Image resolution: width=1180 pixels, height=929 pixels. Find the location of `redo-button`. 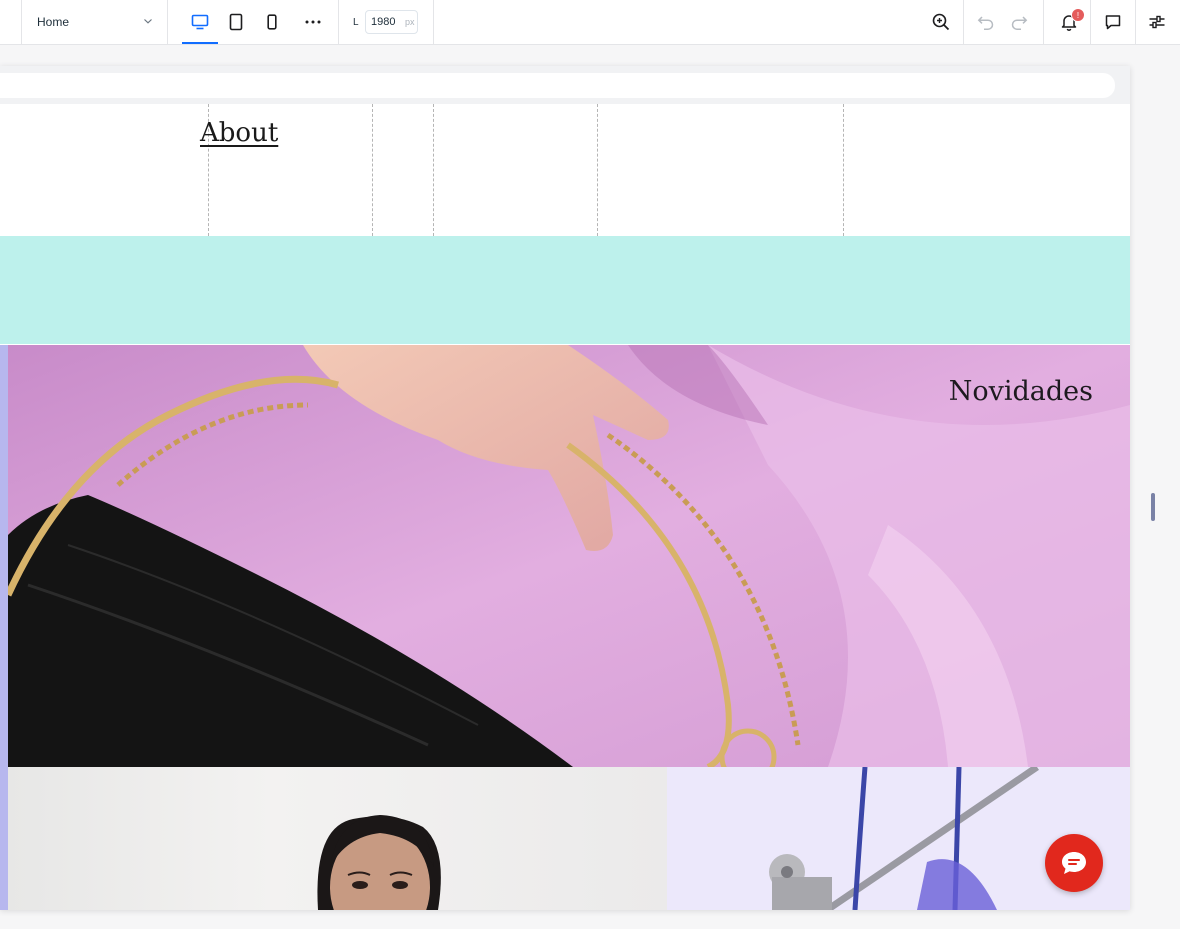

redo-button is located at coordinates (1019, 22).